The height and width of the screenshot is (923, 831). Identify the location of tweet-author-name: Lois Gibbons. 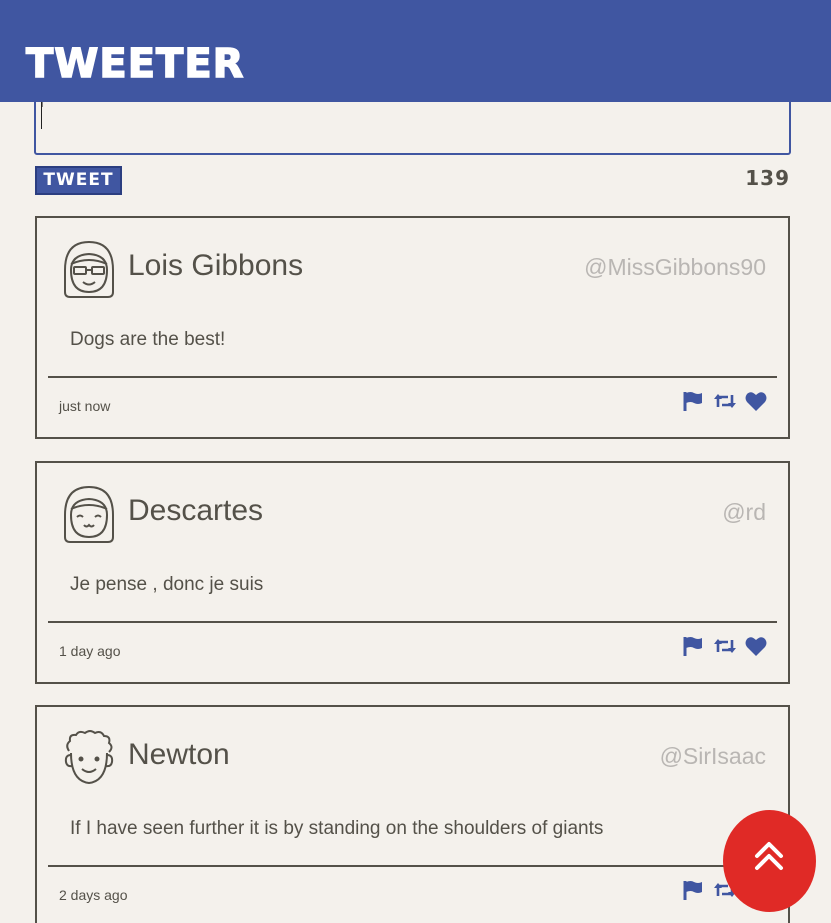
(216, 265).